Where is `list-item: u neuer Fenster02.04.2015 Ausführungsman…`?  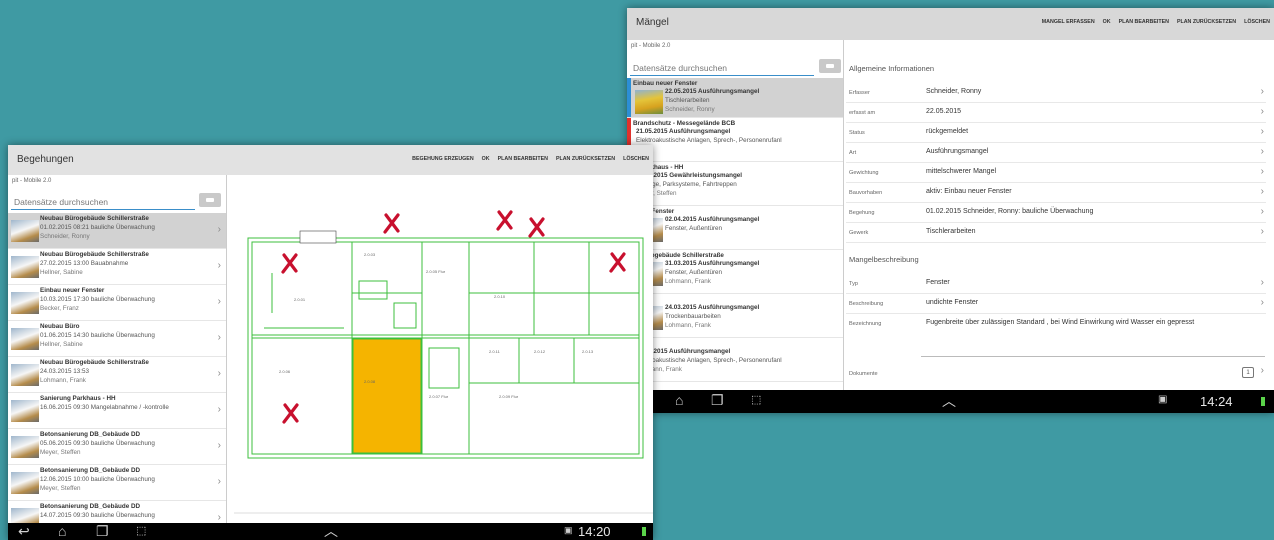 list-item: u neuer Fenster02.04.2015 Ausführungsman… is located at coordinates (735, 228).